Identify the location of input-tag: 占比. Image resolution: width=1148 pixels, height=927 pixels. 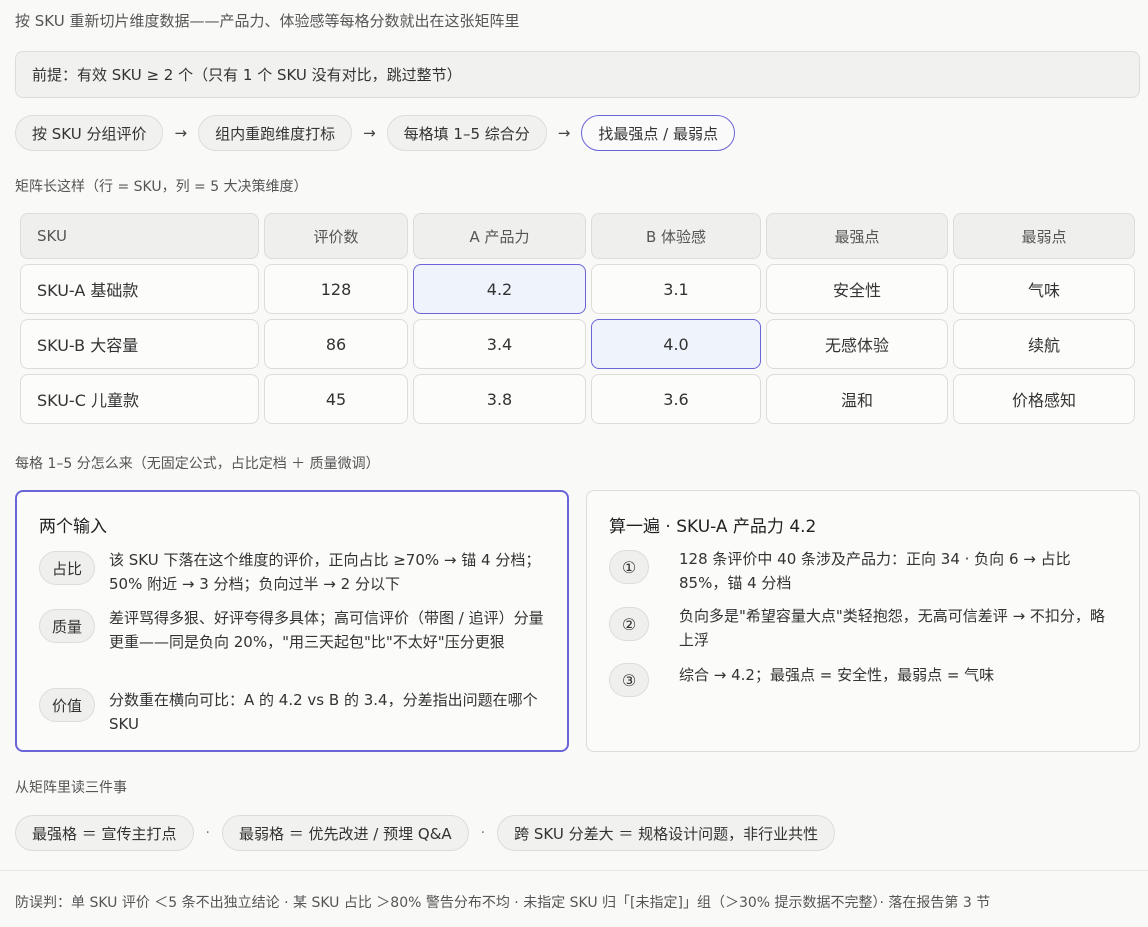
(67, 568).